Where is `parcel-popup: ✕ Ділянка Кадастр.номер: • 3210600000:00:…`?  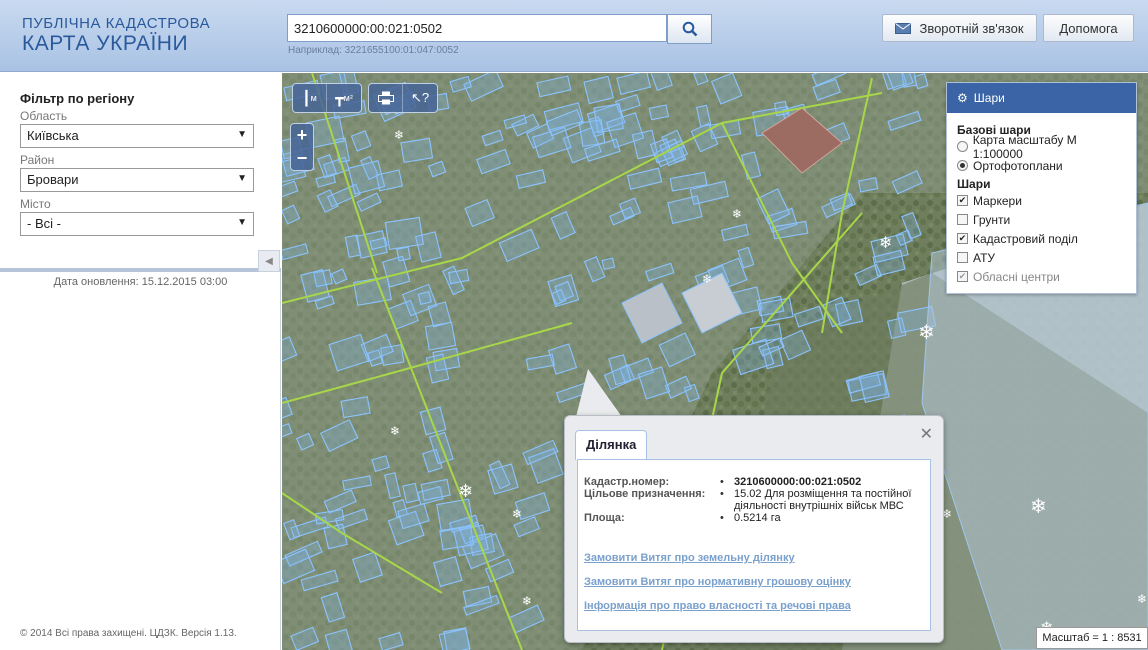
parcel-popup: ✕ Ділянка Кадастр.номер: • 3210600000:00:… is located at coordinates (754, 529).